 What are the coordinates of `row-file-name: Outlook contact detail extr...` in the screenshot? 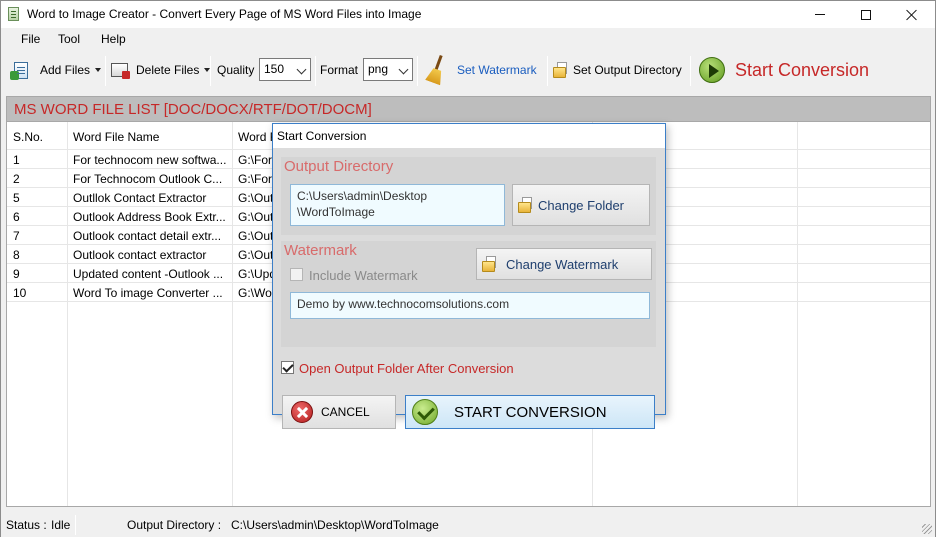 It's located at (147, 236).